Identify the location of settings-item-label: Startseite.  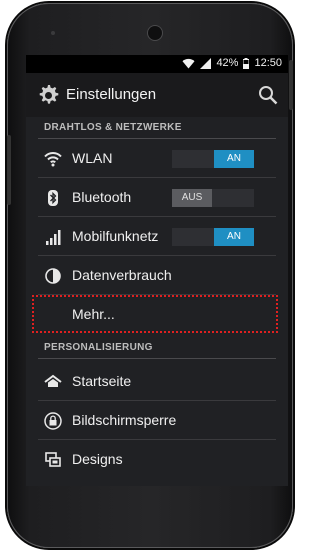
(102, 381).